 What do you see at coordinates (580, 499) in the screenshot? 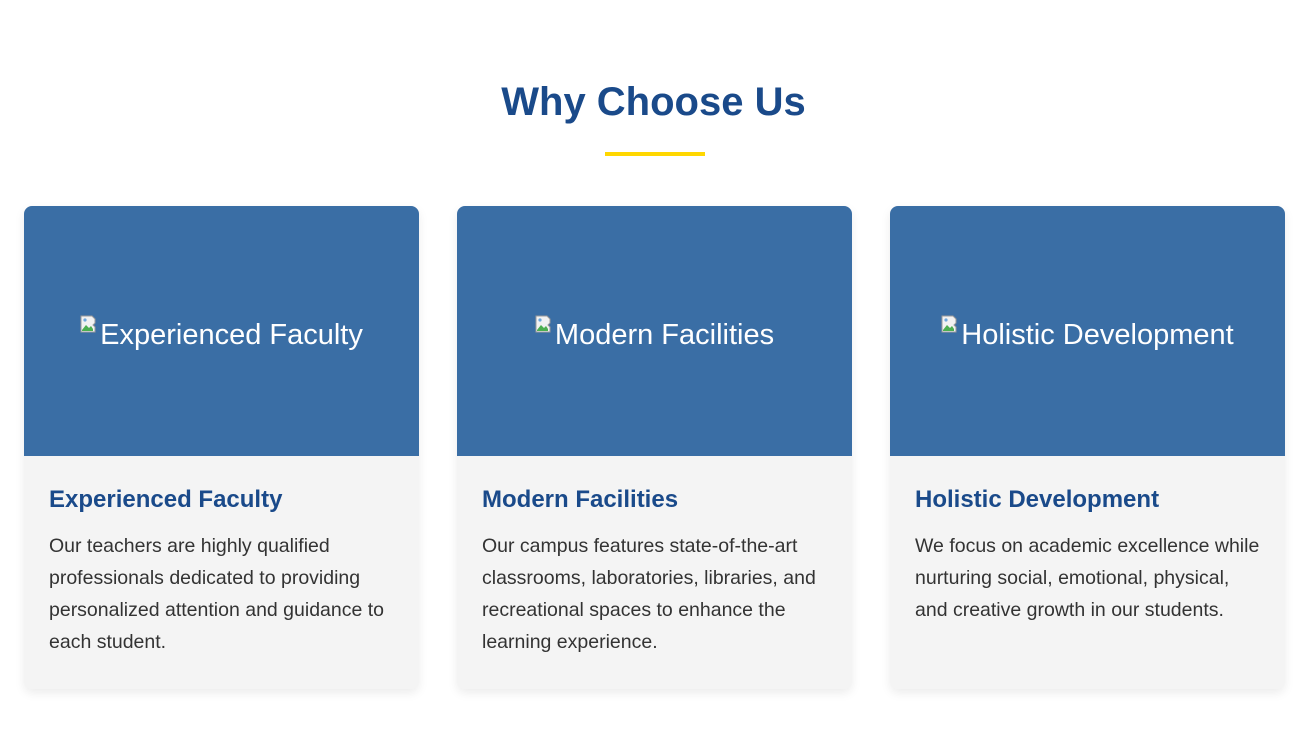
I see `card-heading: Modern Facilities` at bounding box center [580, 499].